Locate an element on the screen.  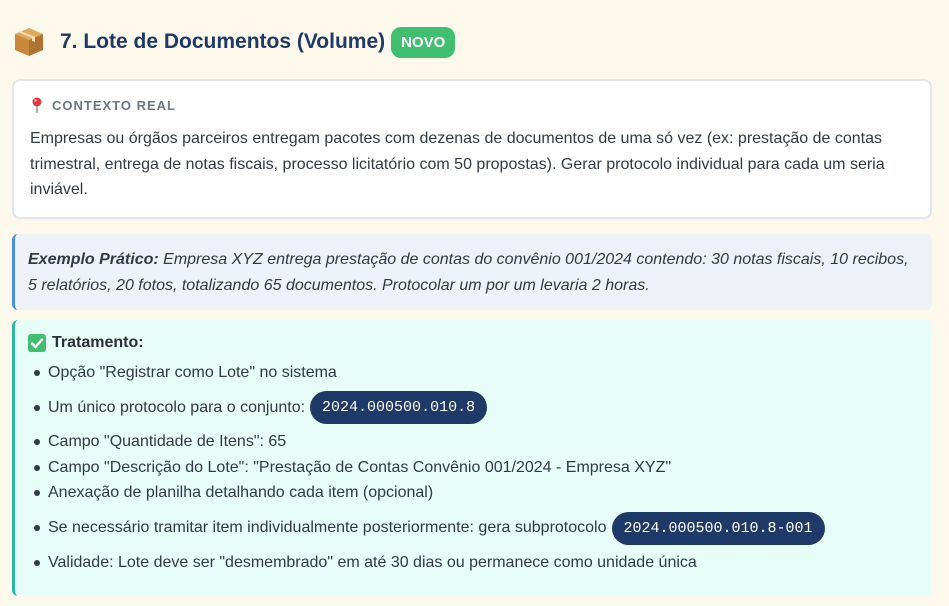
list-item: Campo "Quantidade de Itens": 65 is located at coordinates (476, 443).